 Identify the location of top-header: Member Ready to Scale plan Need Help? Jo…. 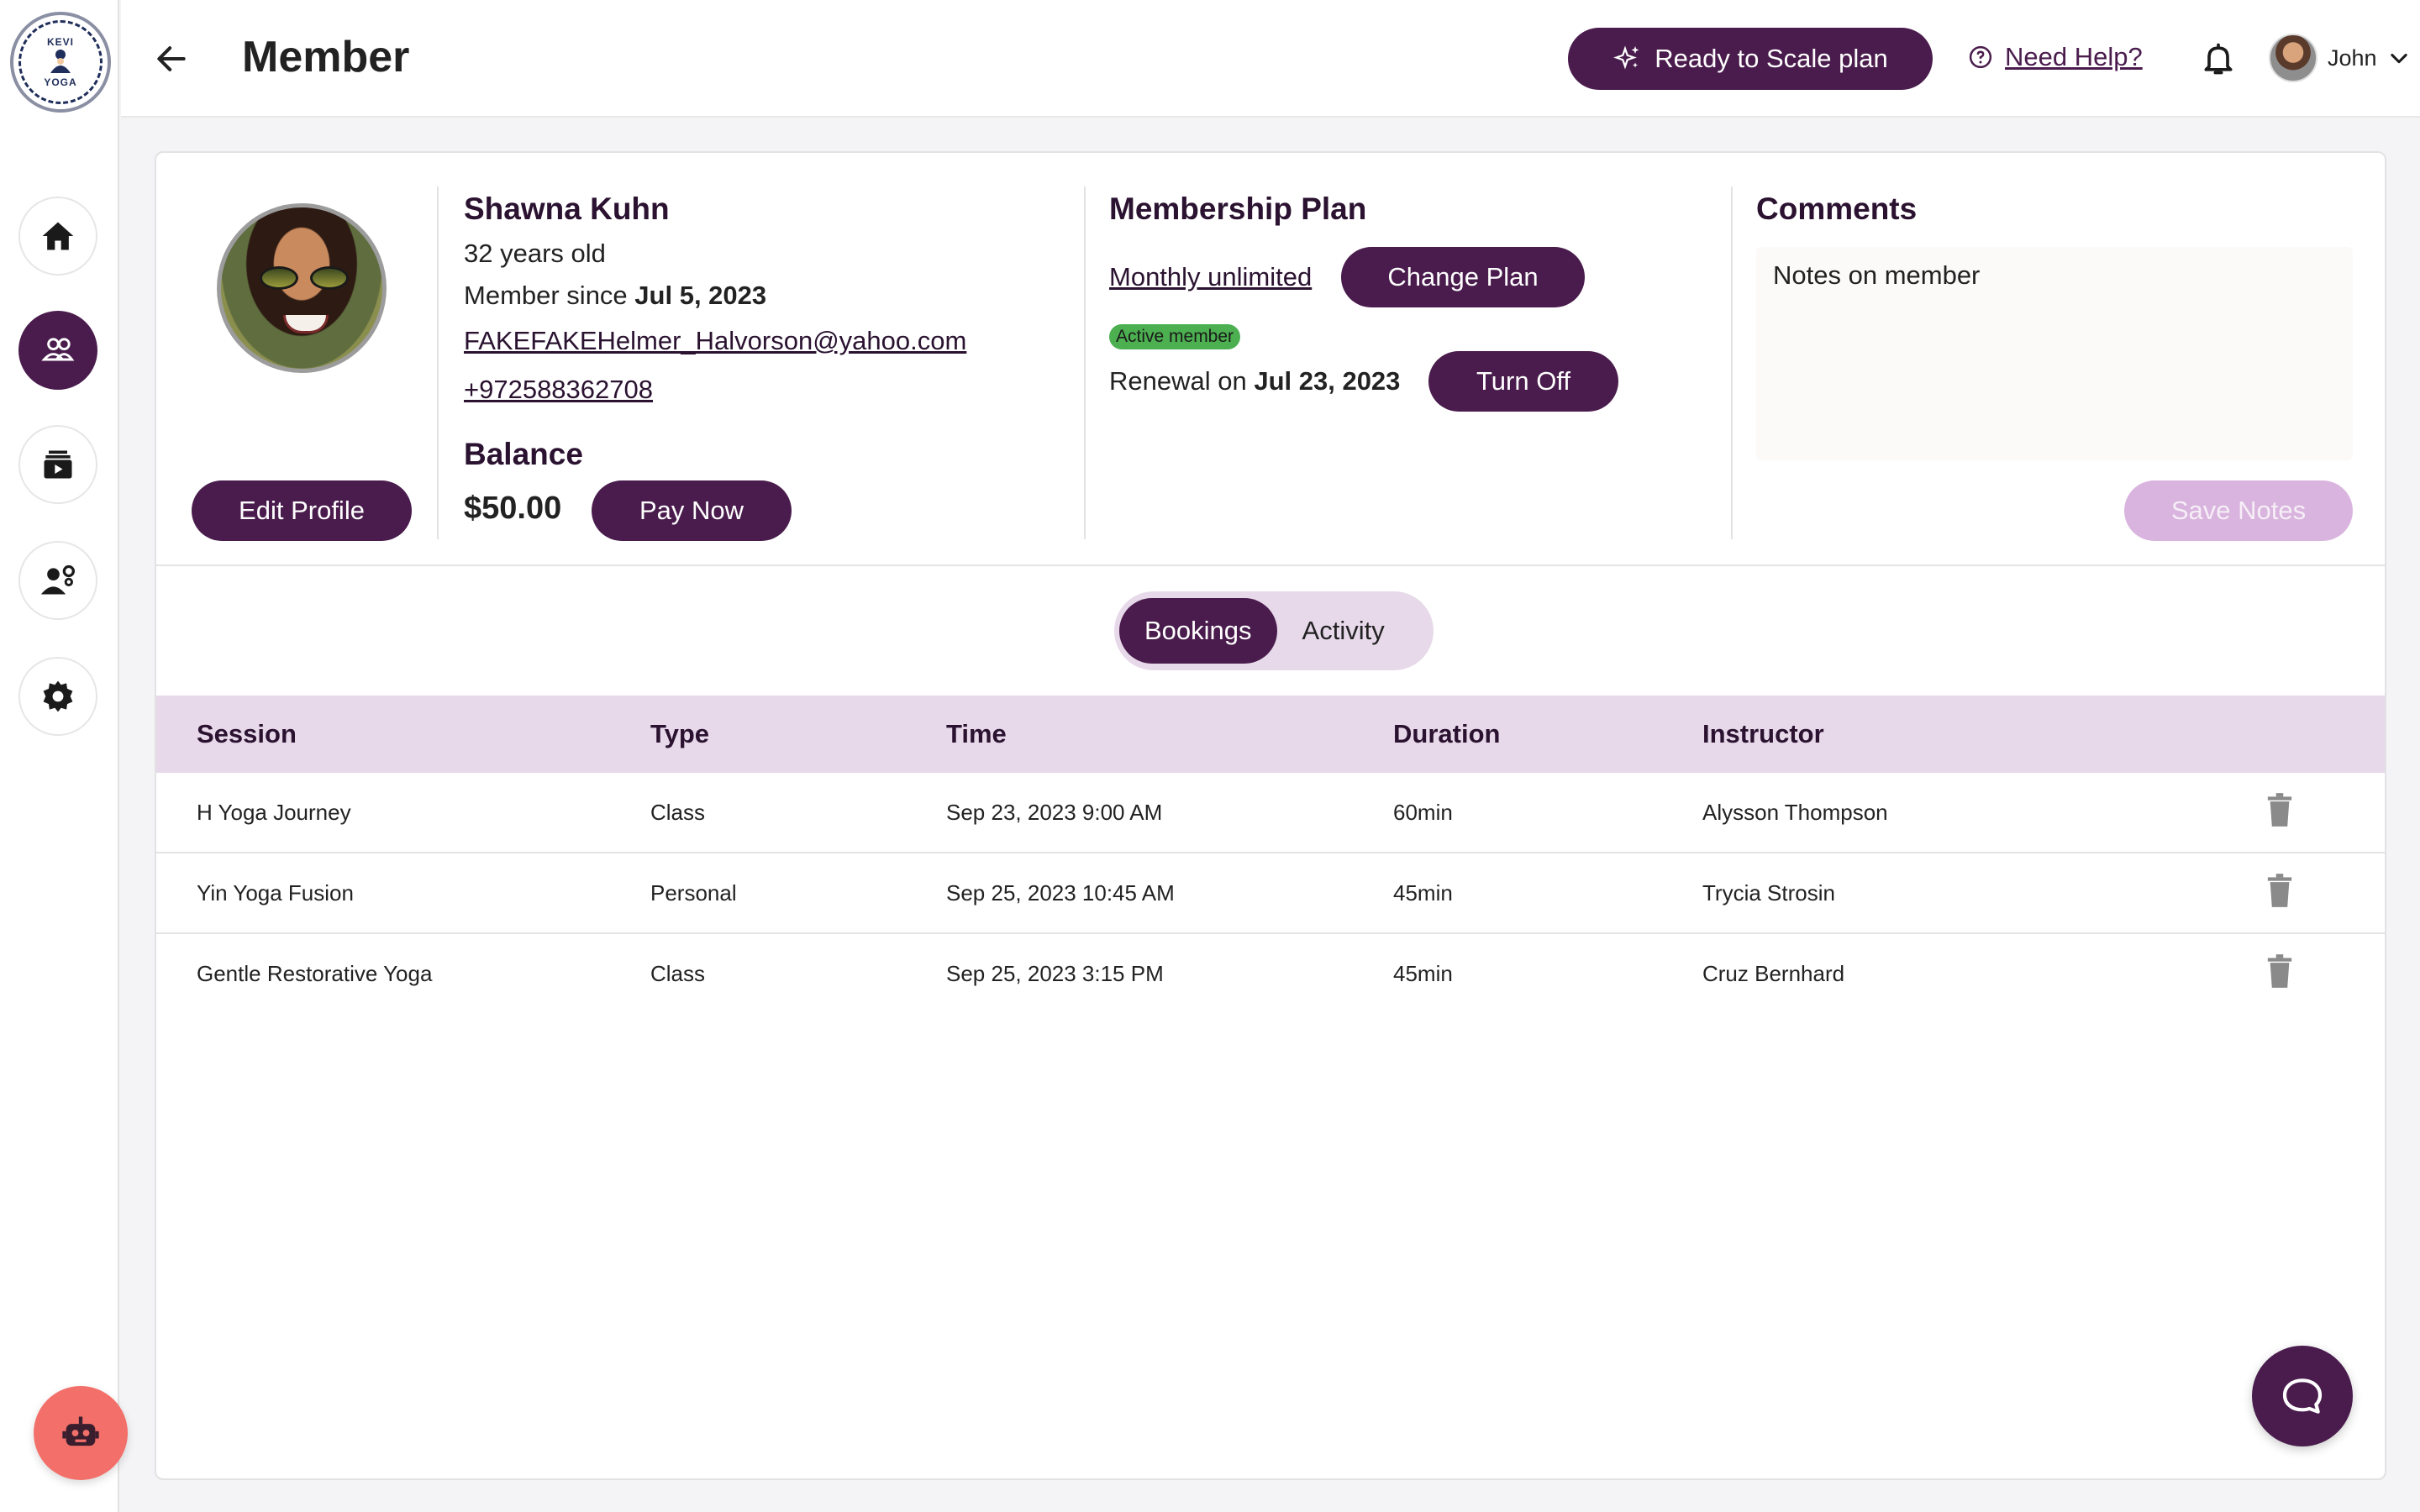
(1270, 59).